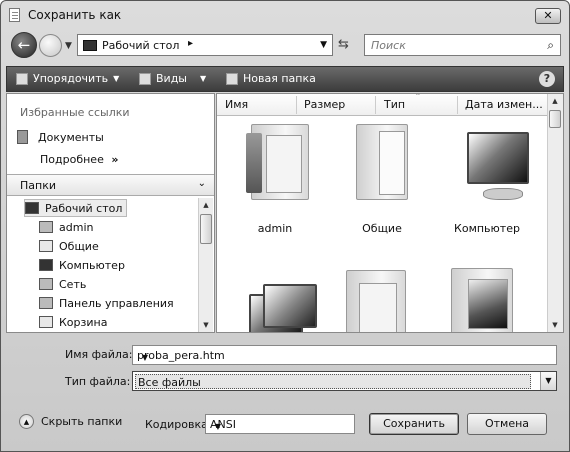 Image resolution: width=570 pixels, height=452 pixels. Describe the element at coordinates (324, 104) in the screenshot. I see `column-size: Размер` at that location.